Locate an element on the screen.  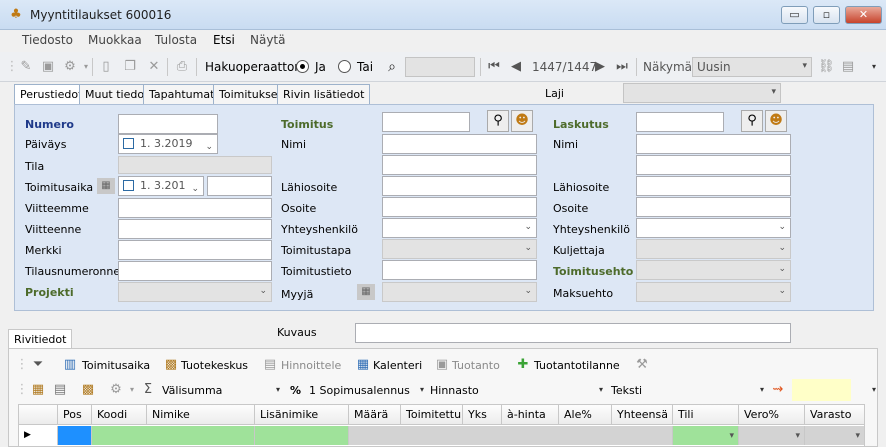
close-button: ✕ is located at coordinates (863, 15).